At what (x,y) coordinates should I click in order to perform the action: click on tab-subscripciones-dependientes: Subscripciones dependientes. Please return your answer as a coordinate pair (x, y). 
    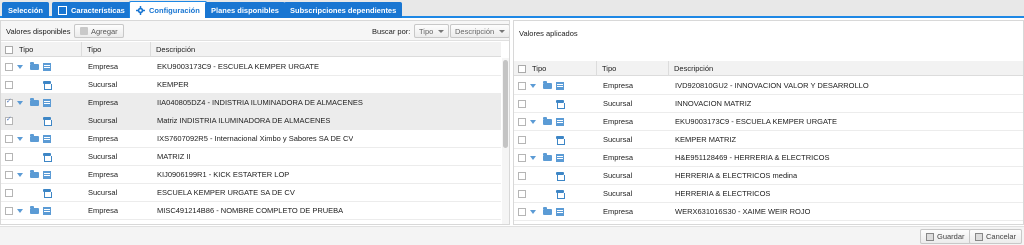
    Looking at the image, I should click on (343, 10).